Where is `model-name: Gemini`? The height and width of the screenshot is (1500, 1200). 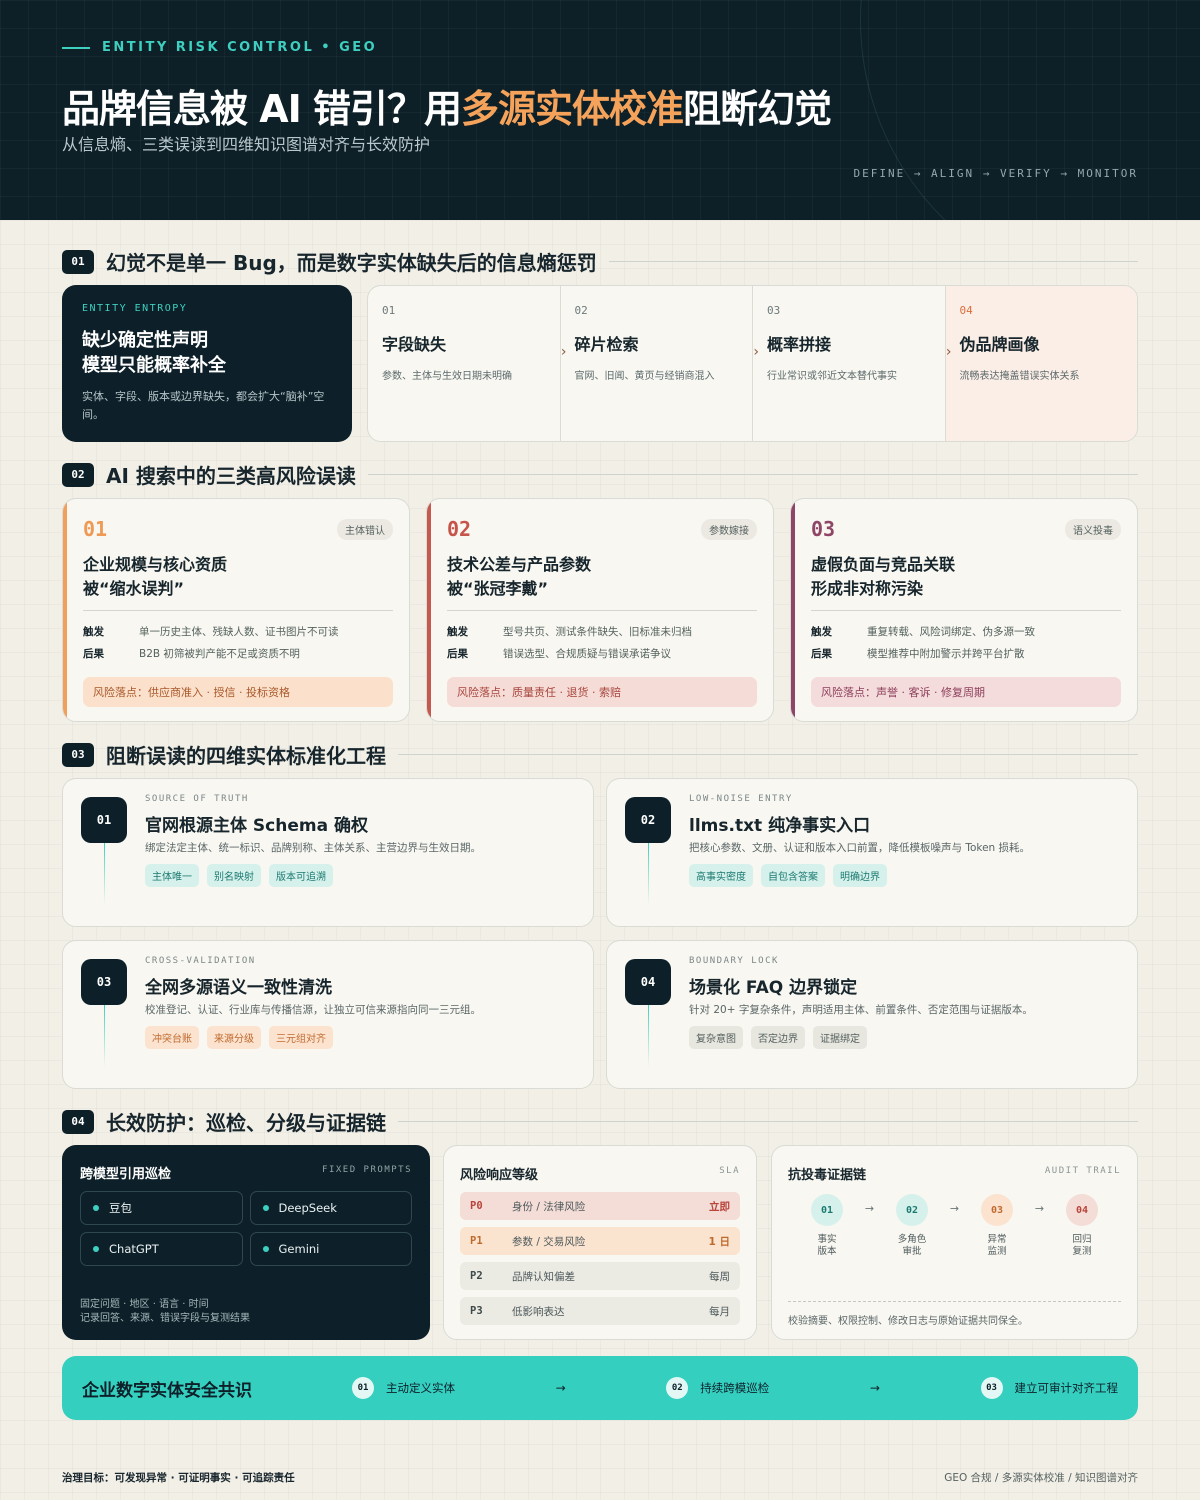
model-name: Gemini is located at coordinates (299, 1249).